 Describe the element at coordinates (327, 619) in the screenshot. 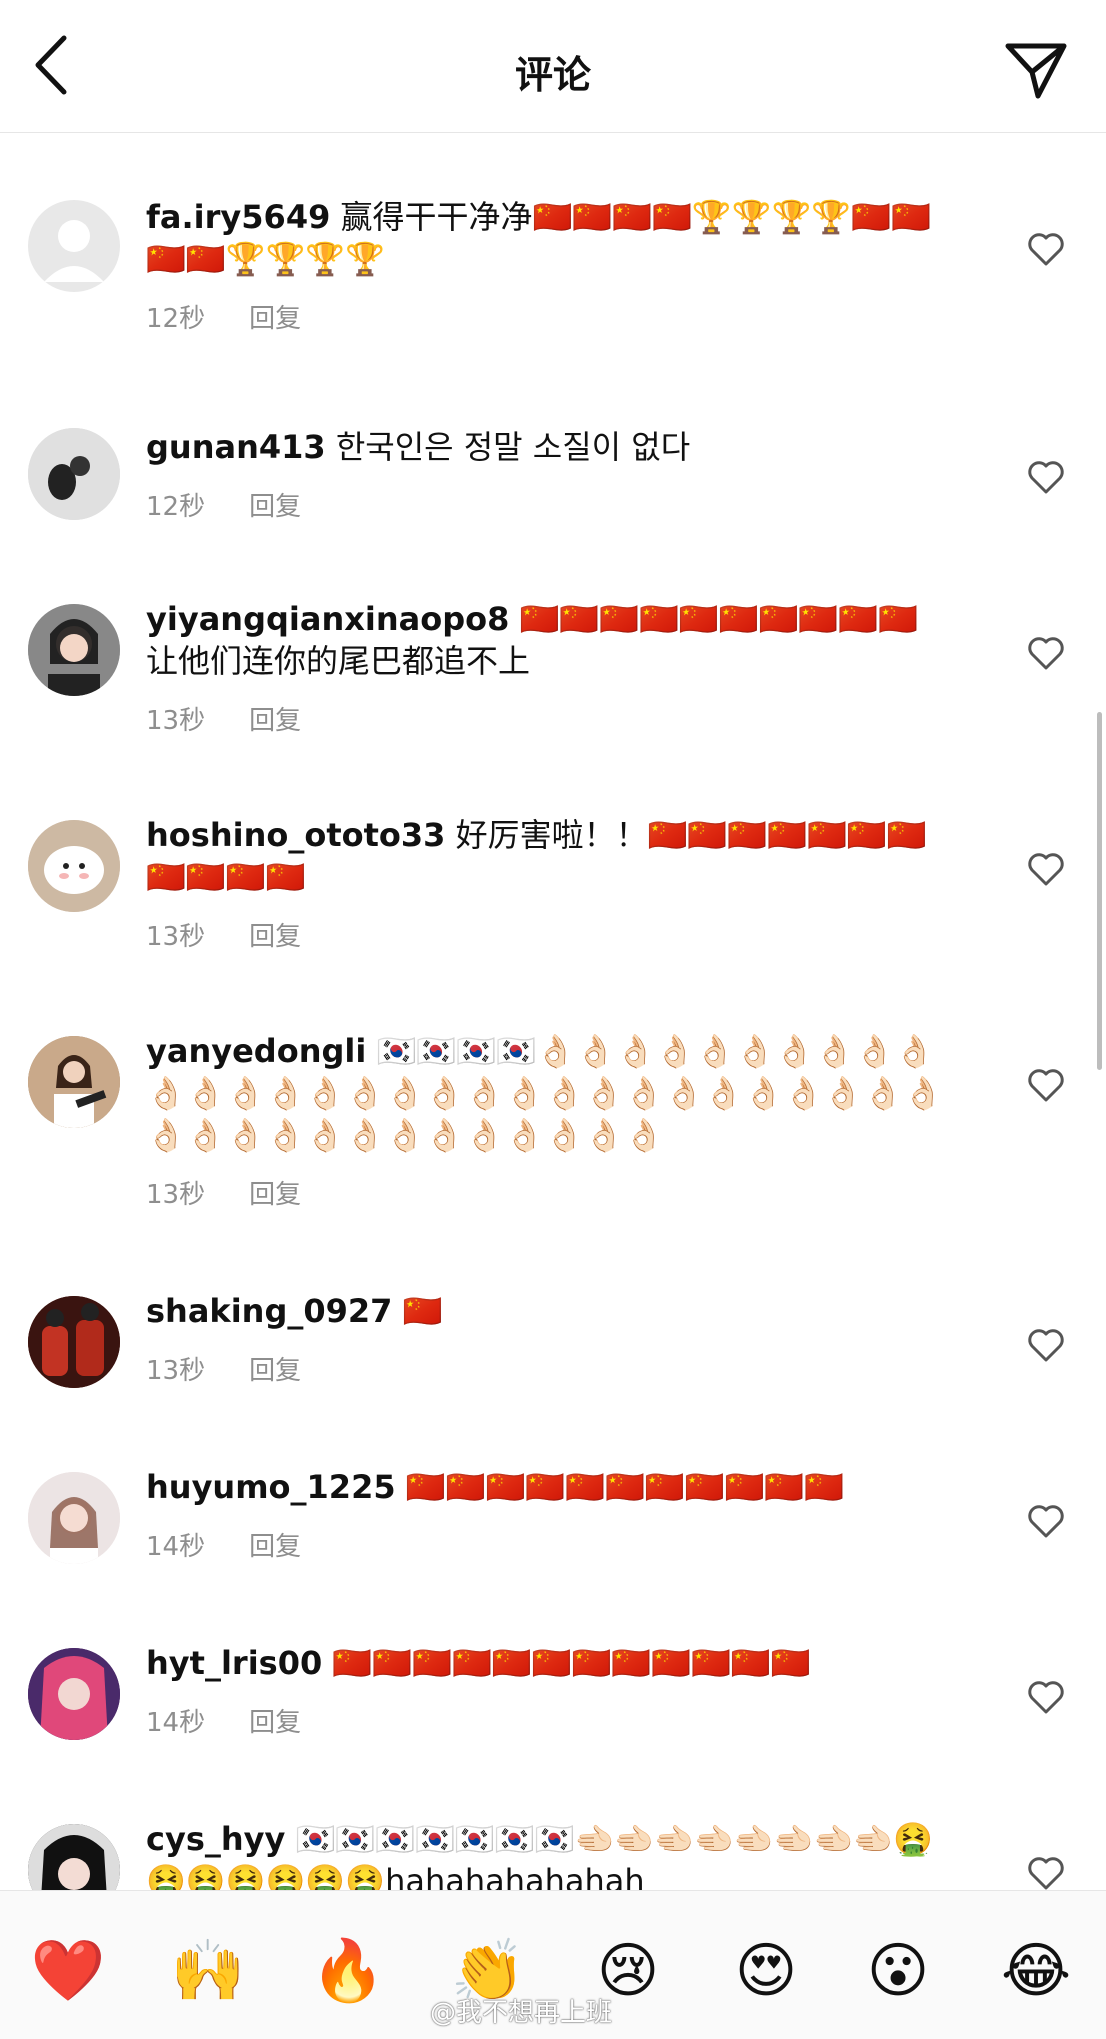

I see `comment-username: yiyangqianxinaopo8` at that location.